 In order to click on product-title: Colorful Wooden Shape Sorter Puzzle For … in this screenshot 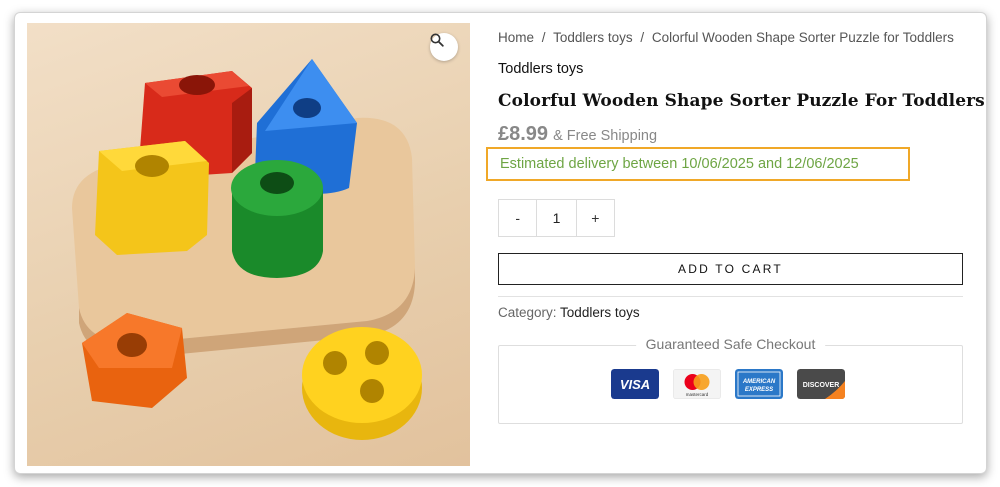, I will do `click(741, 101)`.